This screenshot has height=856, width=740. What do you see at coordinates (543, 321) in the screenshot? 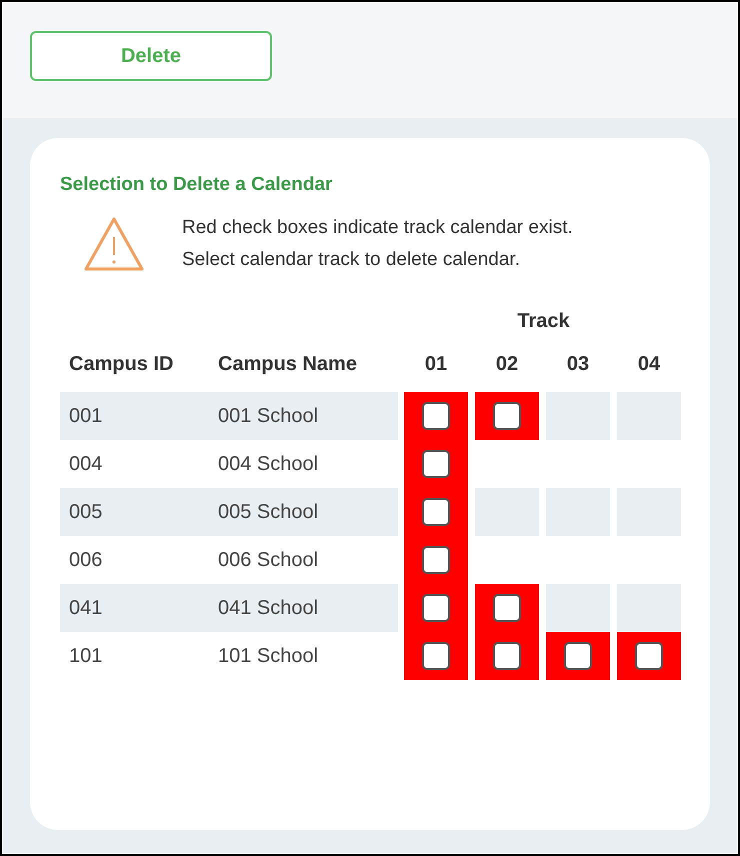
I see `group-header: Track` at bounding box center [543, 321].